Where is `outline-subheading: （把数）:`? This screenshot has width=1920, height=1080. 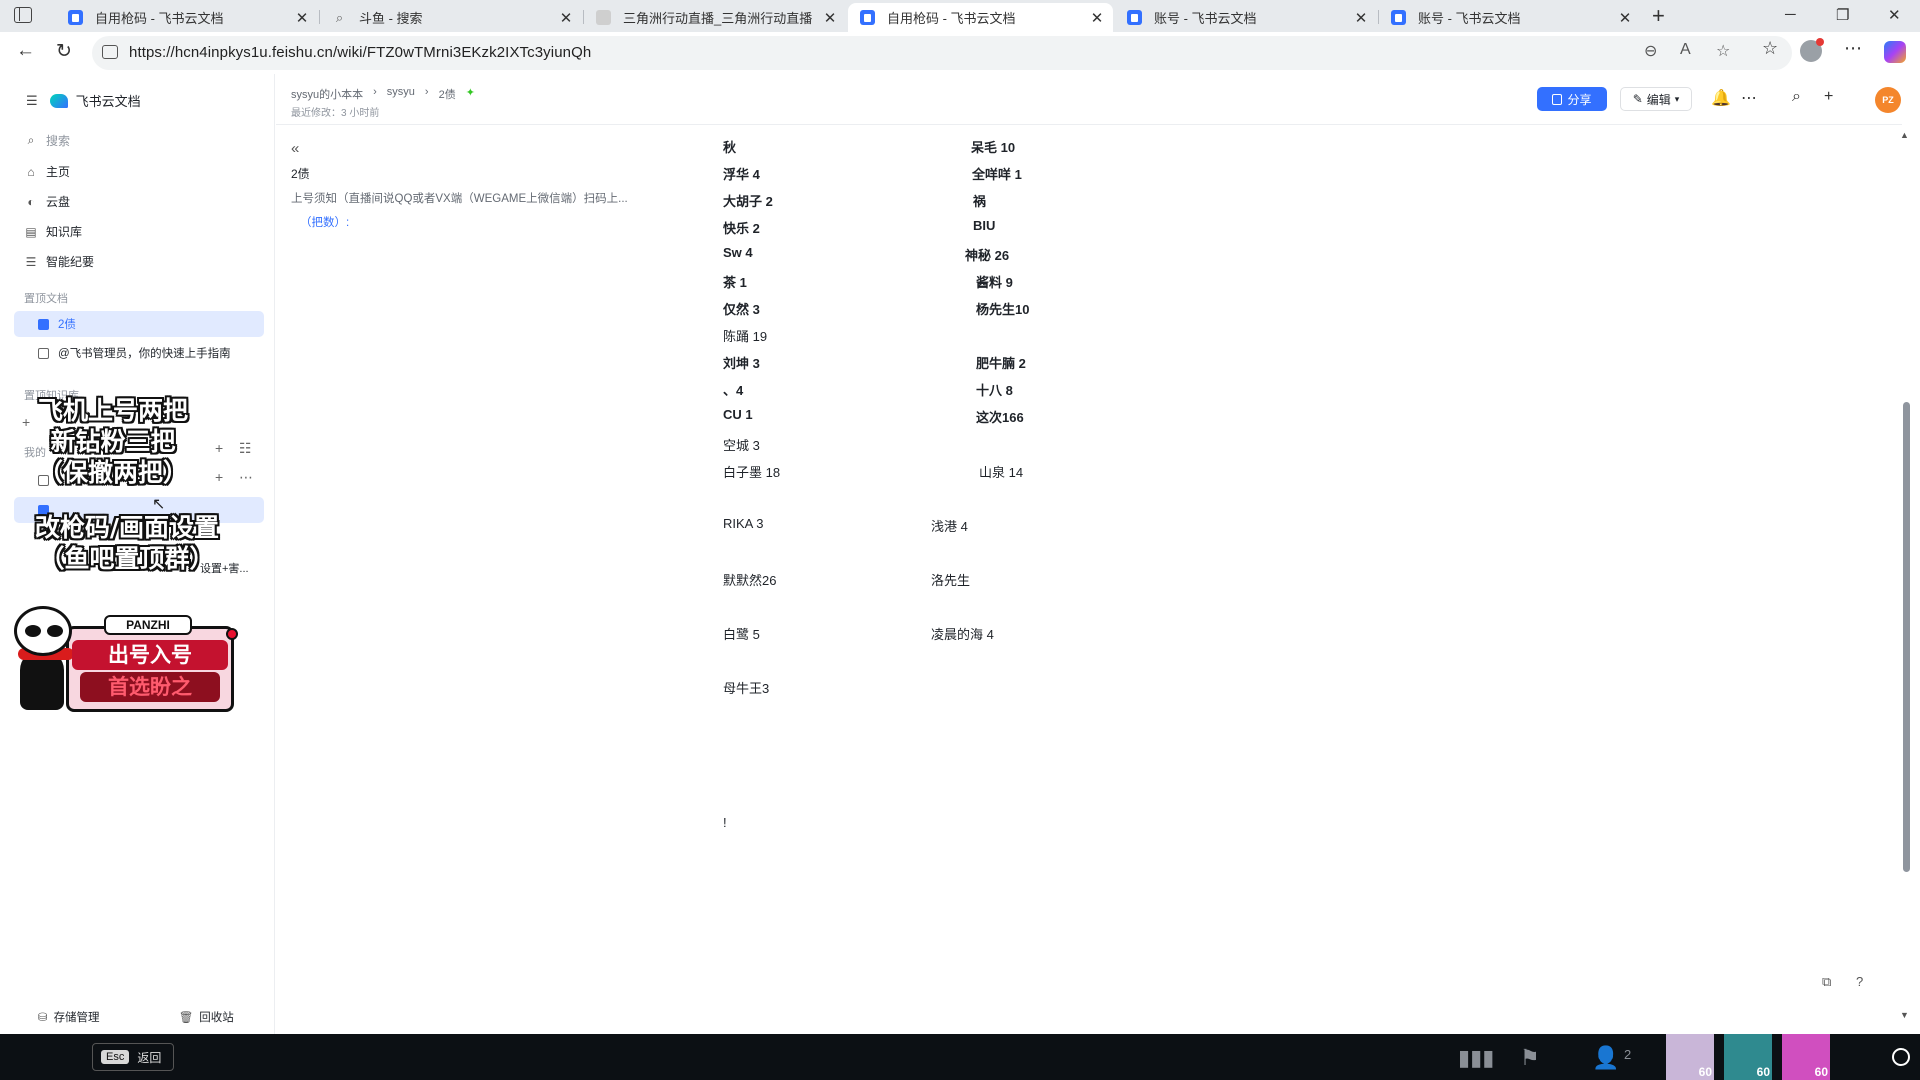
outline-subheading: （把数）: is located at coordinates (324, 222).